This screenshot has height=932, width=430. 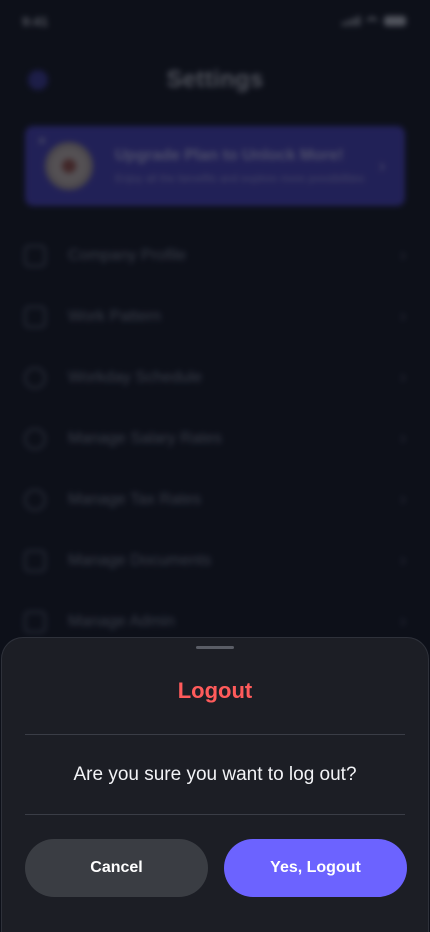 I want to click on confirm-logout-button: Yes, Logout, so click(x=315, y=868).